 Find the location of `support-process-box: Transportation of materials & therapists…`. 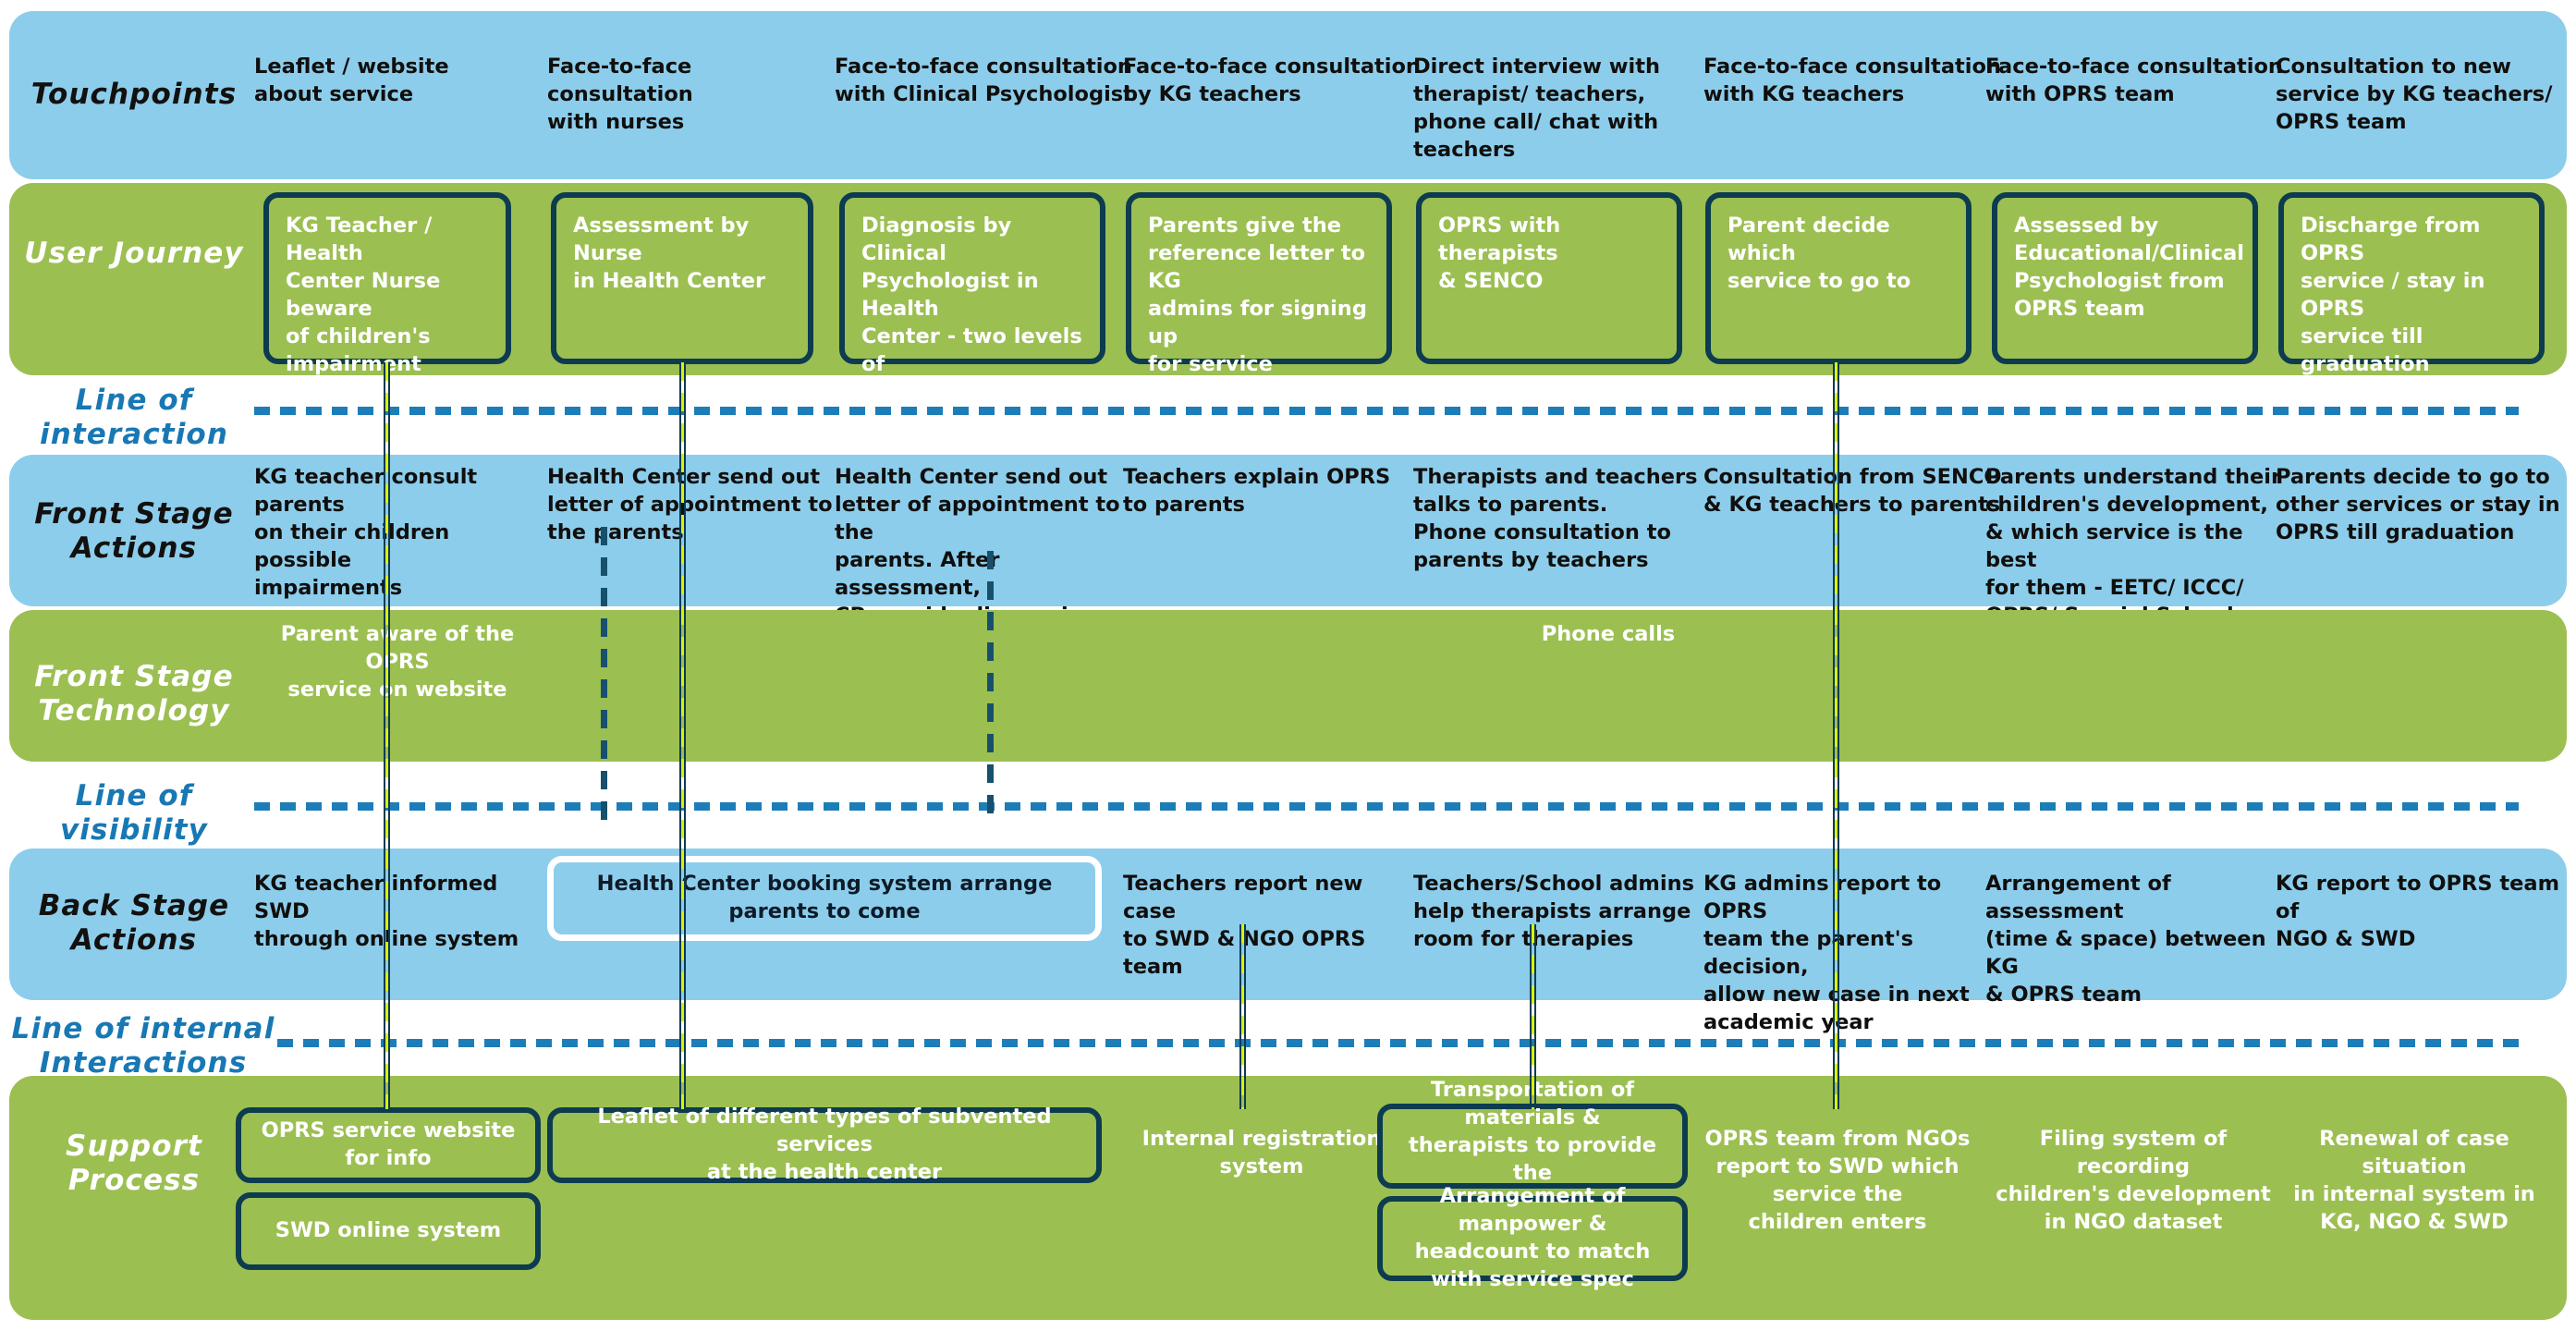

support-process-box: Transportation of materials & therapists… is located at coordinates (1532, 1146).